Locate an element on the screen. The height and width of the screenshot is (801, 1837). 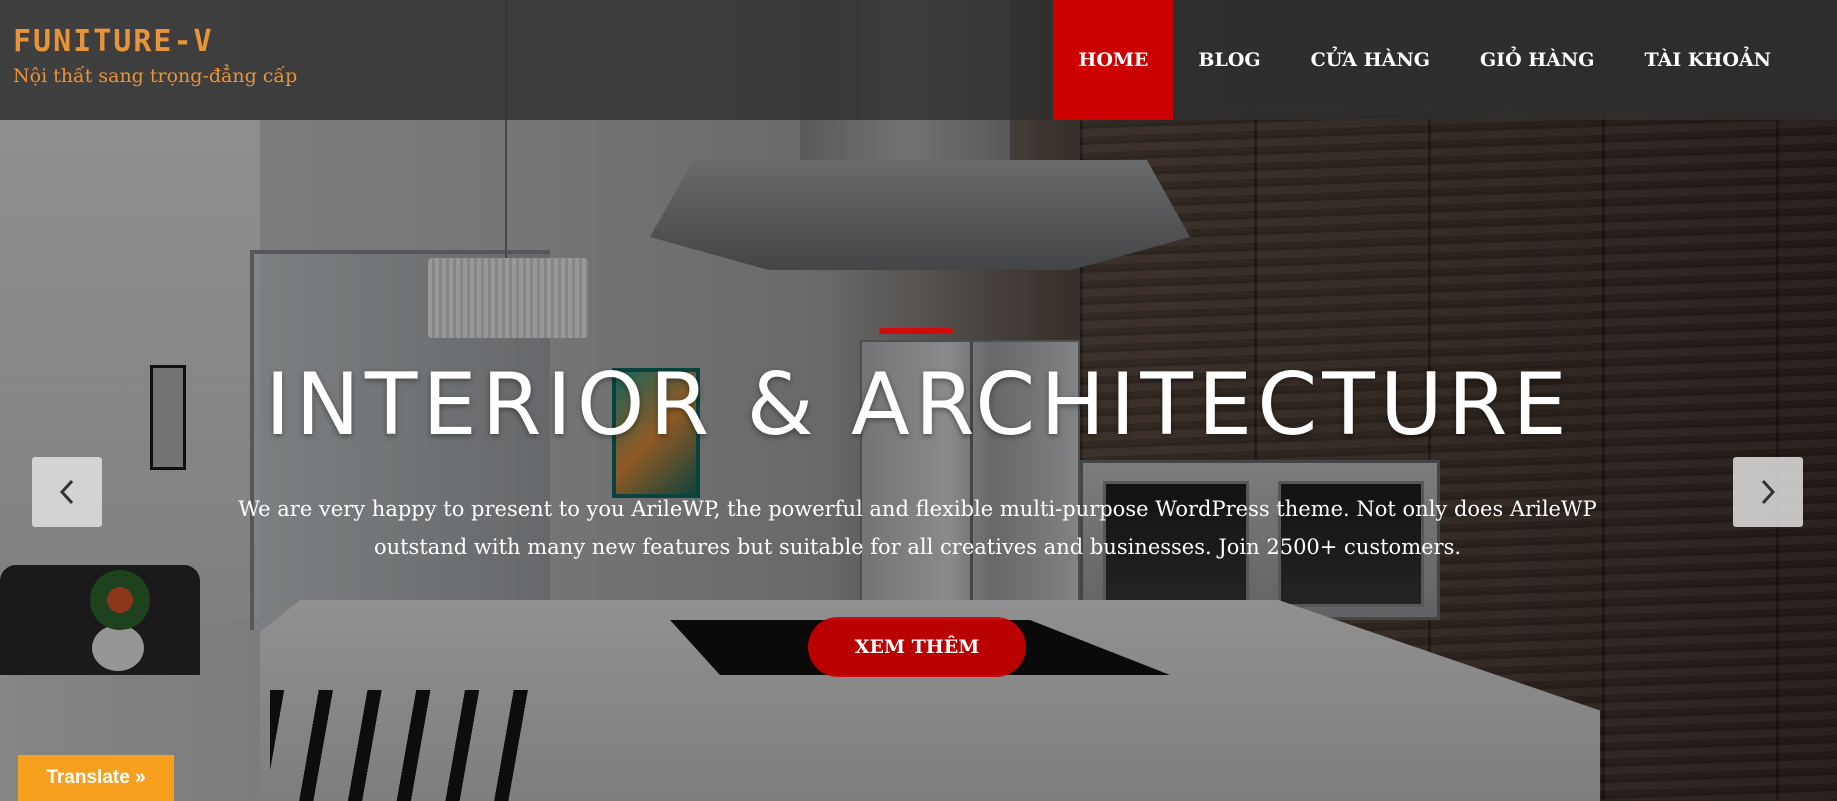
chevron-right-icon is located at coordinates (1768, 492).